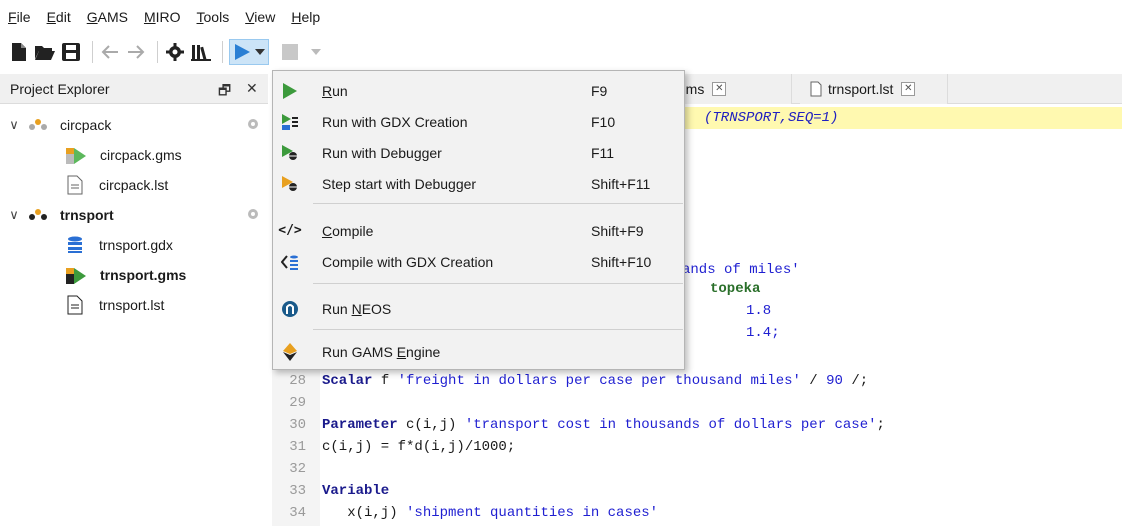  Describe the element at coordinates (419, 447) in the screenshot. I see `code-text: c(i,j) = f*d(i,j)/1000;` at that location.